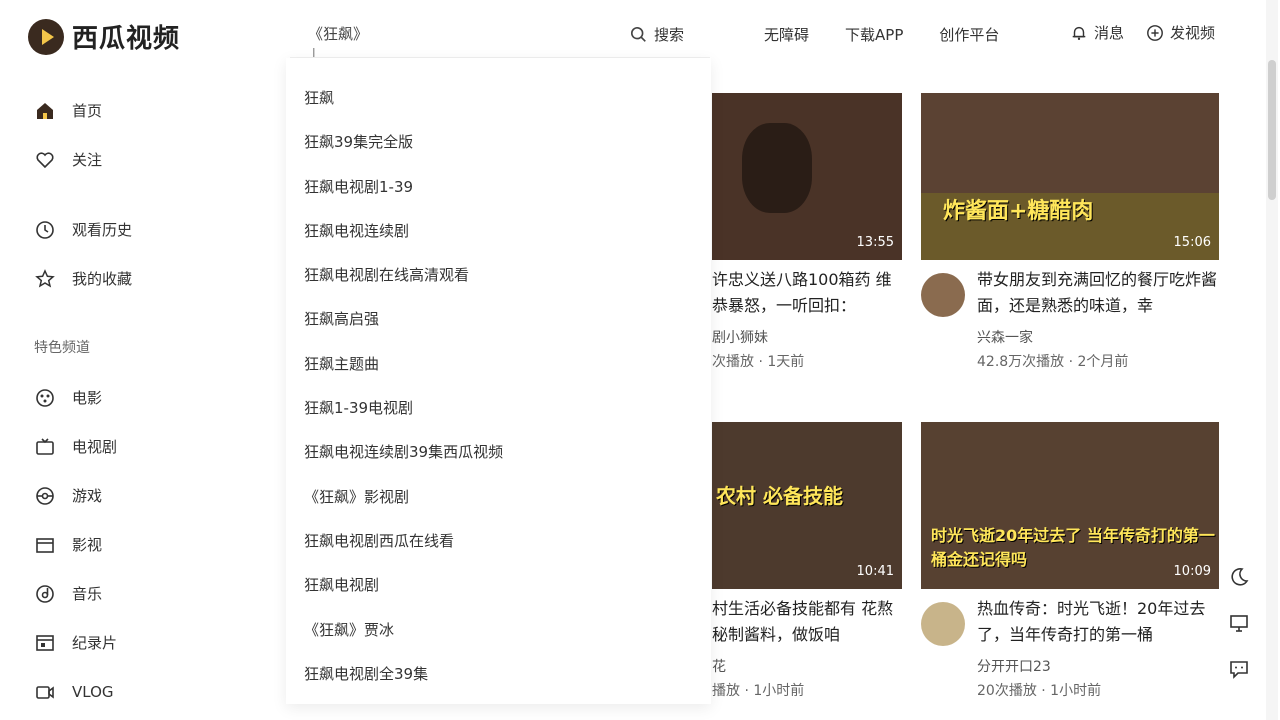  I want to click on music-disc-icon, so click(45, 593).